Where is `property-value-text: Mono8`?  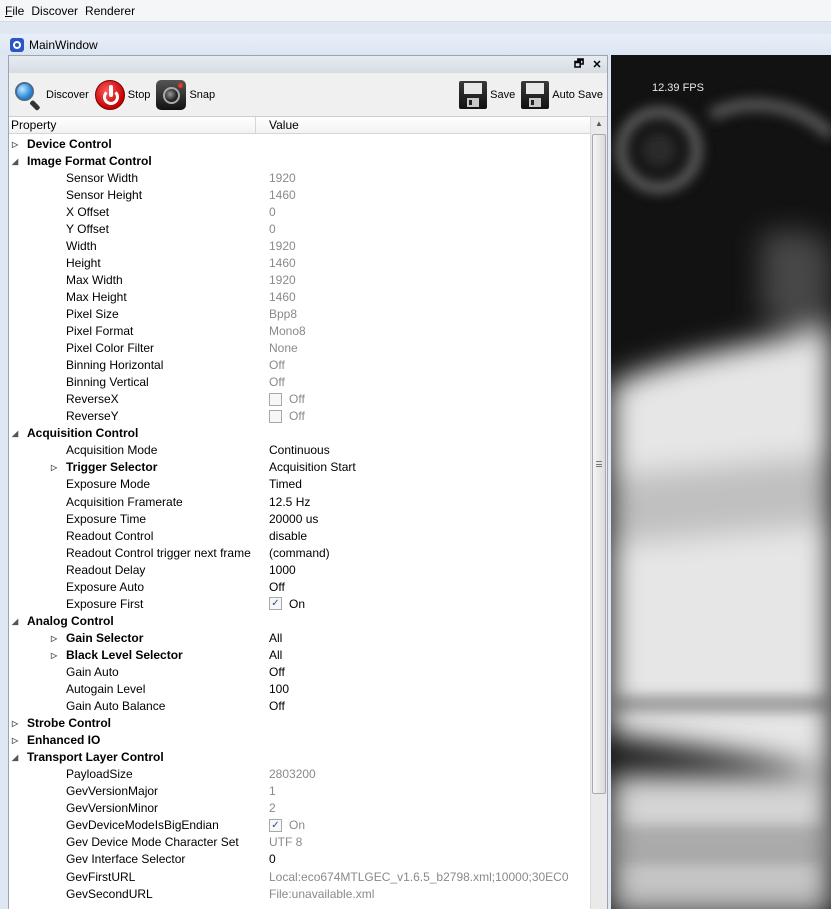 property-value-text: Mono8 is located at coordinates (287, 331).